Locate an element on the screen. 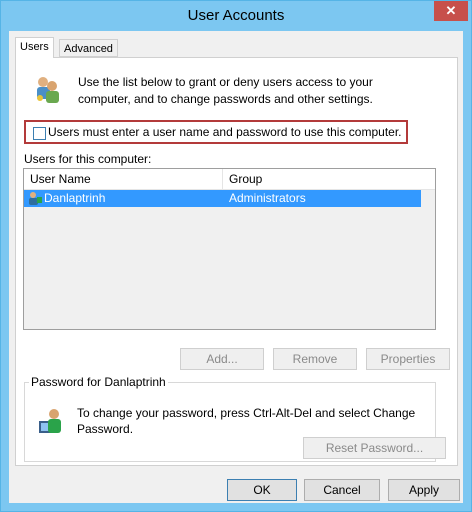 The image size is (472, 512). properties-button: Properties is located at coordinates (408, 359).